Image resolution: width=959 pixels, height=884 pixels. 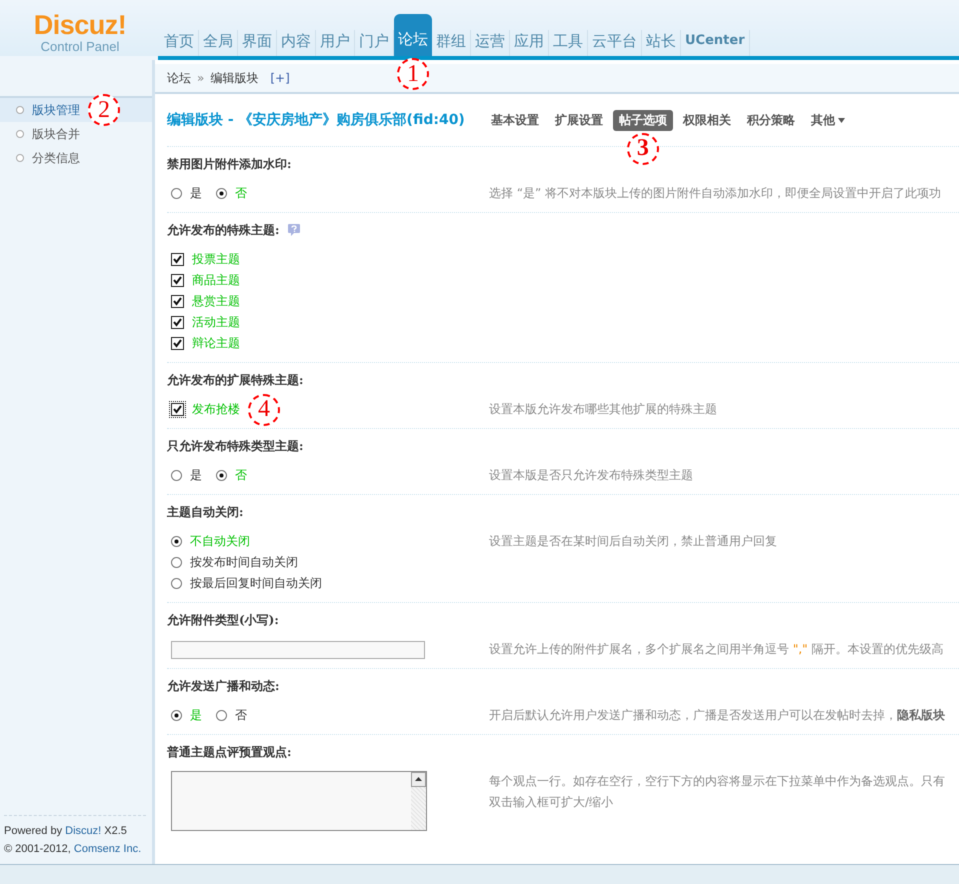 What do you see at coordinates (83, 831) in the screenshot?
I see `discuz-link: Discuz!` at bounding box center [83, 831].